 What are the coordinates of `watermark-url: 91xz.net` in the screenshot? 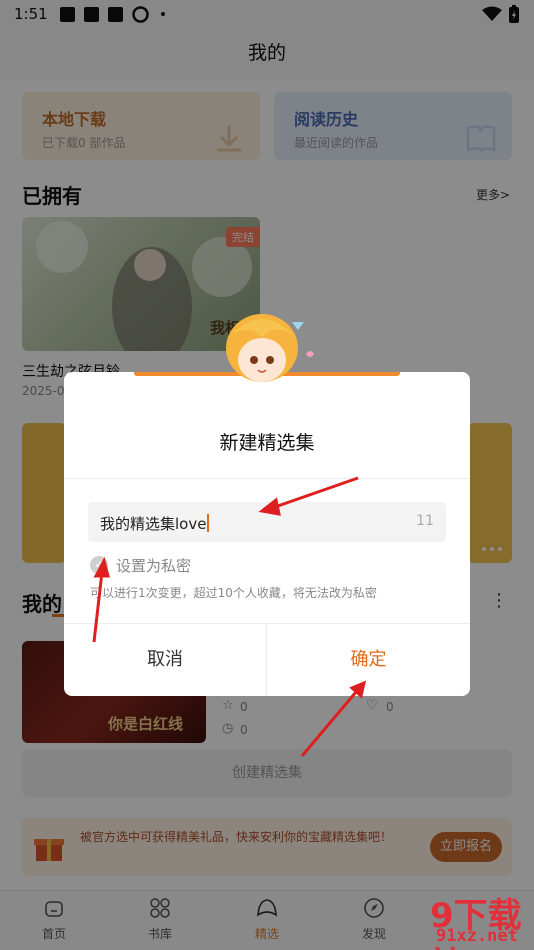 It's located at (477, 936).